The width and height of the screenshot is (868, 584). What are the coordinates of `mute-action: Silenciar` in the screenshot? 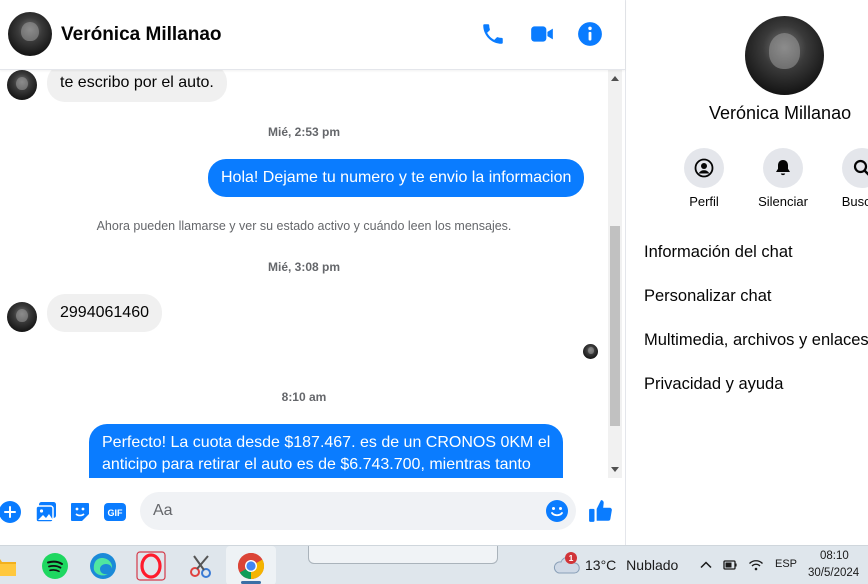 It's located at (783, 178).